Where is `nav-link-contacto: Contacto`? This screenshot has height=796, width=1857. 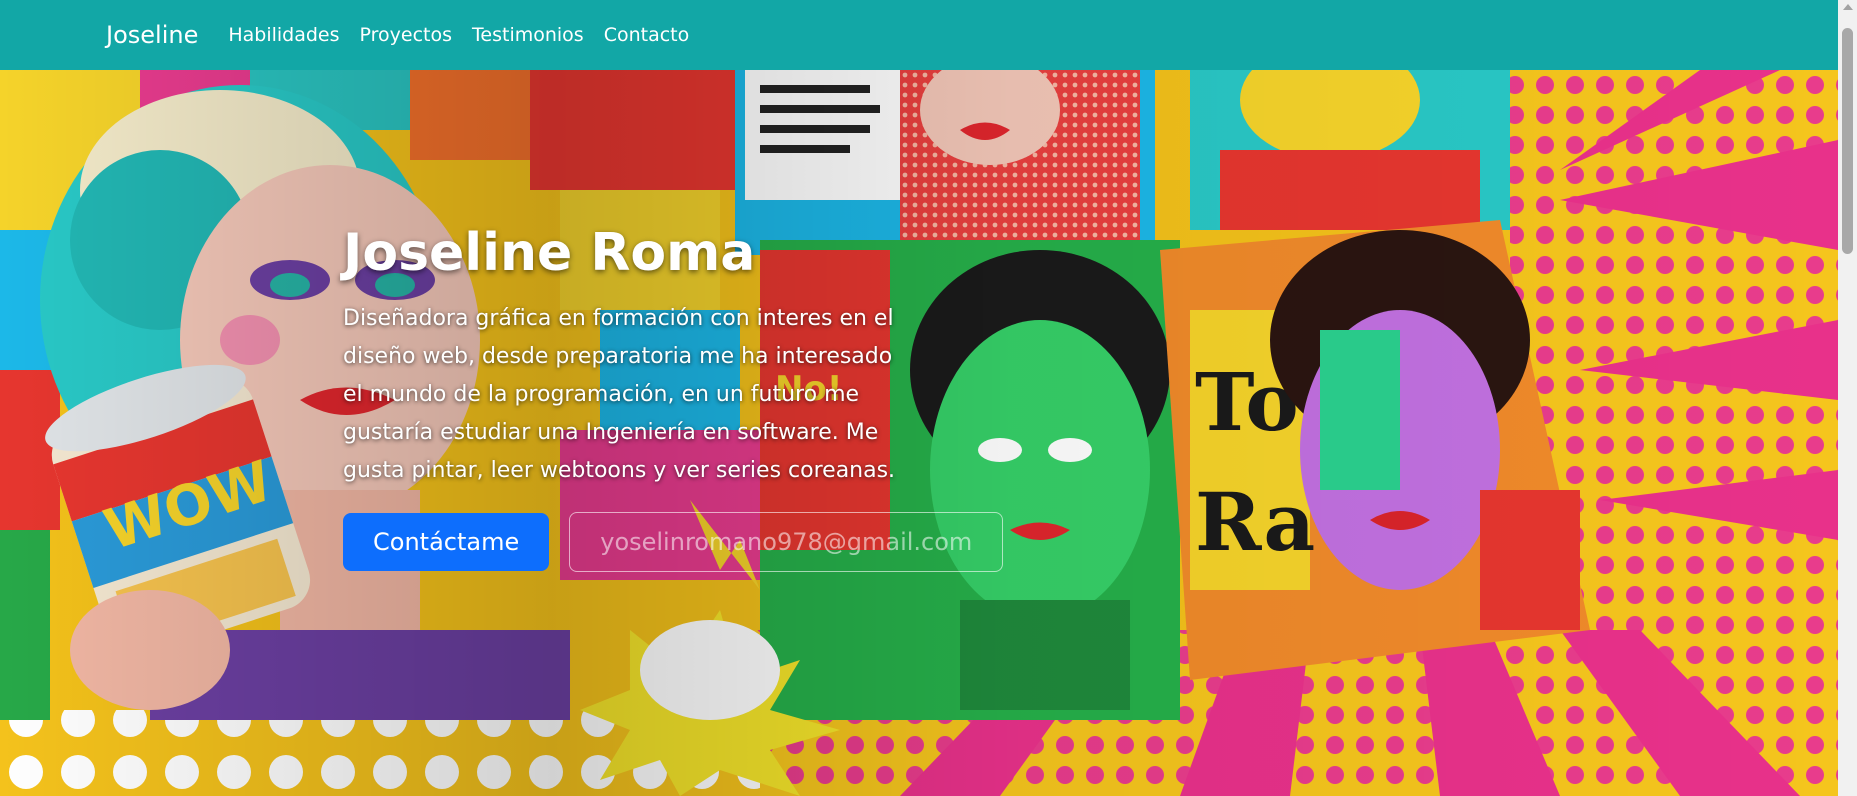
nav-link-contacto: Contacto is located at coordinates (647, 35).